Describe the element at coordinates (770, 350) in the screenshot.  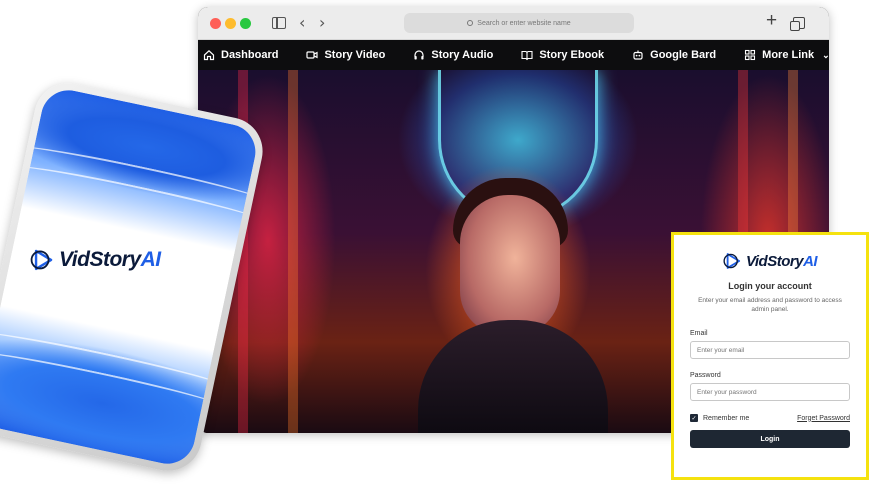
I see `email-field` at that location.